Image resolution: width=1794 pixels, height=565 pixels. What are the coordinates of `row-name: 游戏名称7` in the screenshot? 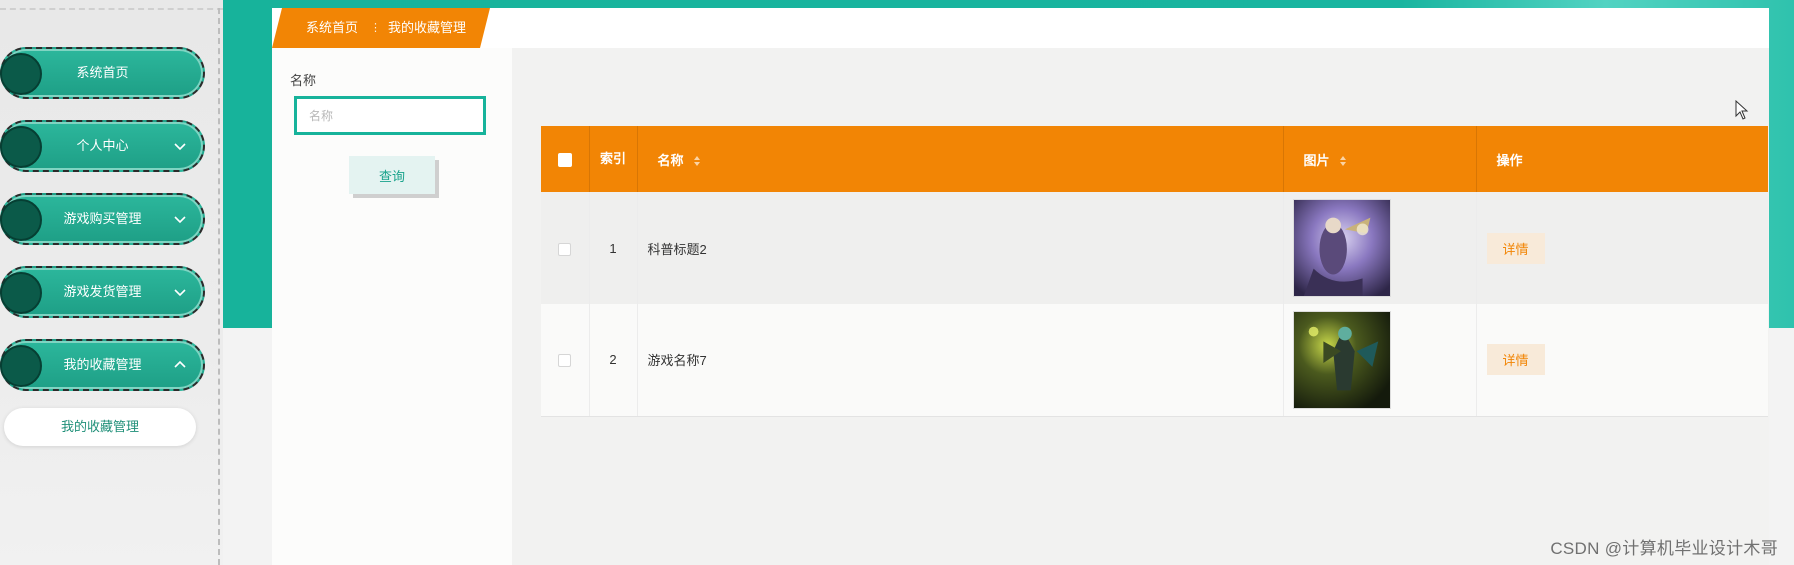 It's located at (960, 360).